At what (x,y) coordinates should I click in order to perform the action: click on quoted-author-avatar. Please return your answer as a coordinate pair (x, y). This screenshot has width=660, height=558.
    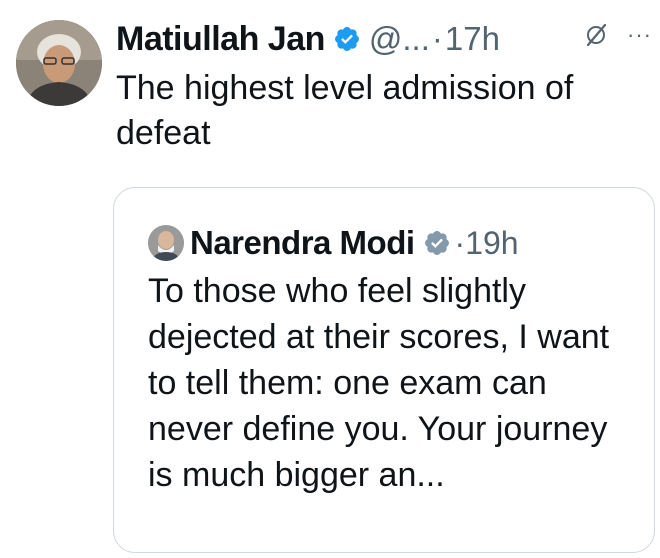
    Looking at the image, I should click on (166, 243).